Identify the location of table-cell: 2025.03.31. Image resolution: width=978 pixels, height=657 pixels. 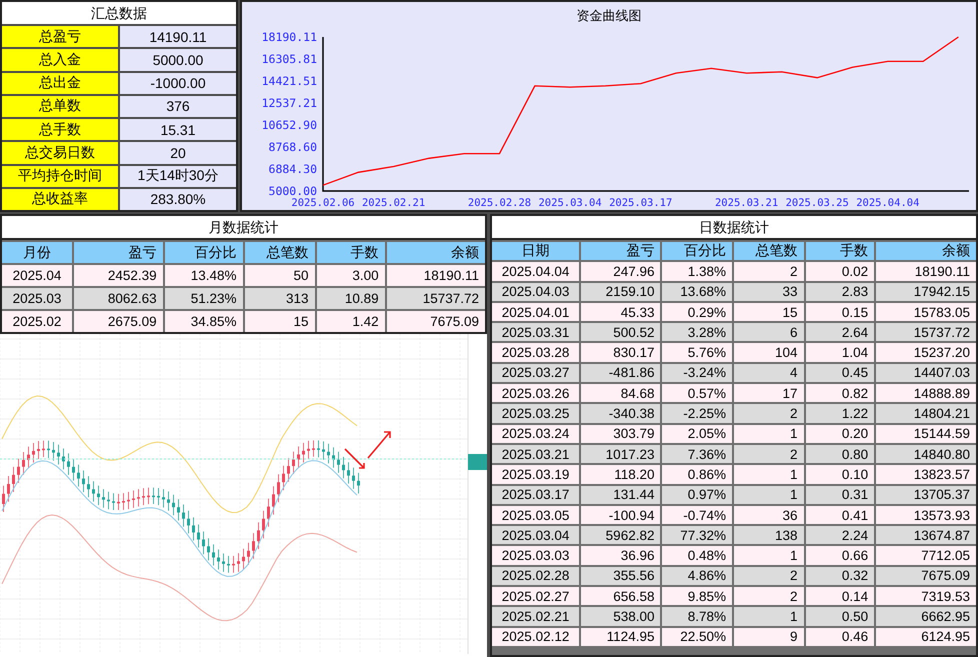
(536, 332).